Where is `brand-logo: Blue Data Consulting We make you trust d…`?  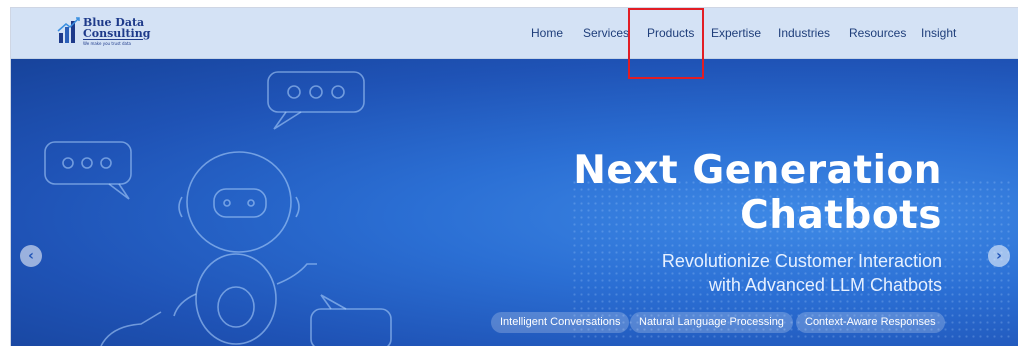 brand-logo: Blue Data Consulting We make you trust d… is located at coordinates (107, 31).